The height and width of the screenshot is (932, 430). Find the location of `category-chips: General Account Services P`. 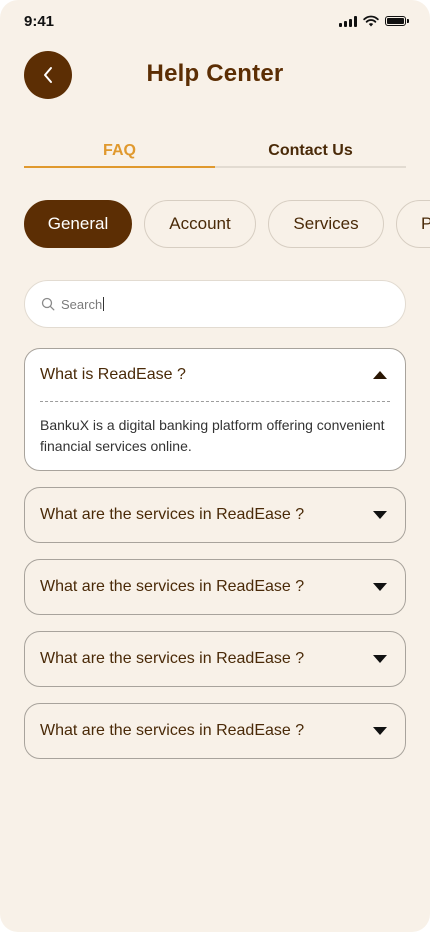

category-chips: General Account Services P is located at coordinates (227, 224).